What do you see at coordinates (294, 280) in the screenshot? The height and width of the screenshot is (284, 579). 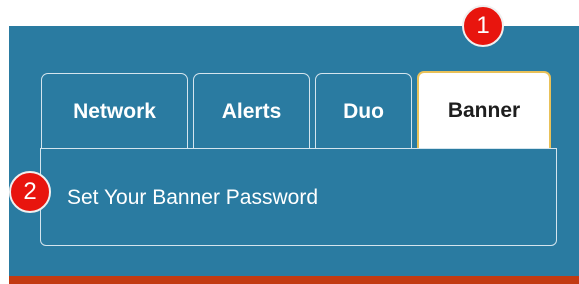 I see `footer-strip` at bounding box center [294, 280].